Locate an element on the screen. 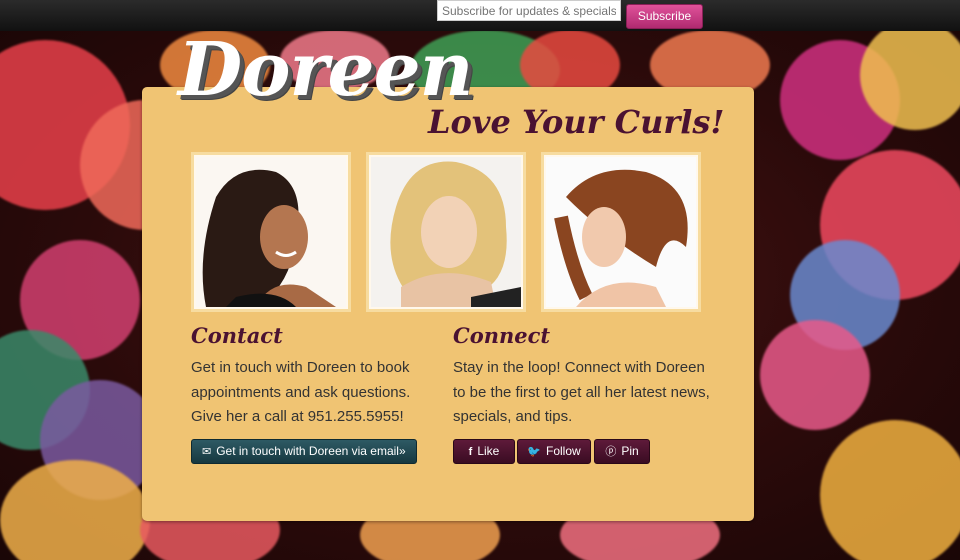 This screenshot has height=560, width=960. facebook-like-button: f Like is located at coordinates (484, 451).